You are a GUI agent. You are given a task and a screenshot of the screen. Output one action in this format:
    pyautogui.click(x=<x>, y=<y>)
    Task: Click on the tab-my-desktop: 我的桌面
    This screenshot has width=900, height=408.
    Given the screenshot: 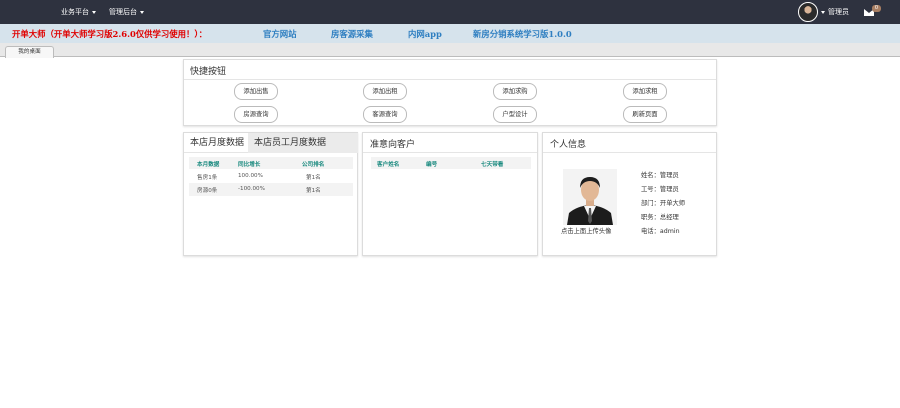 What is the action you would take?
    pyautogui.click(x=29, y=52)
    